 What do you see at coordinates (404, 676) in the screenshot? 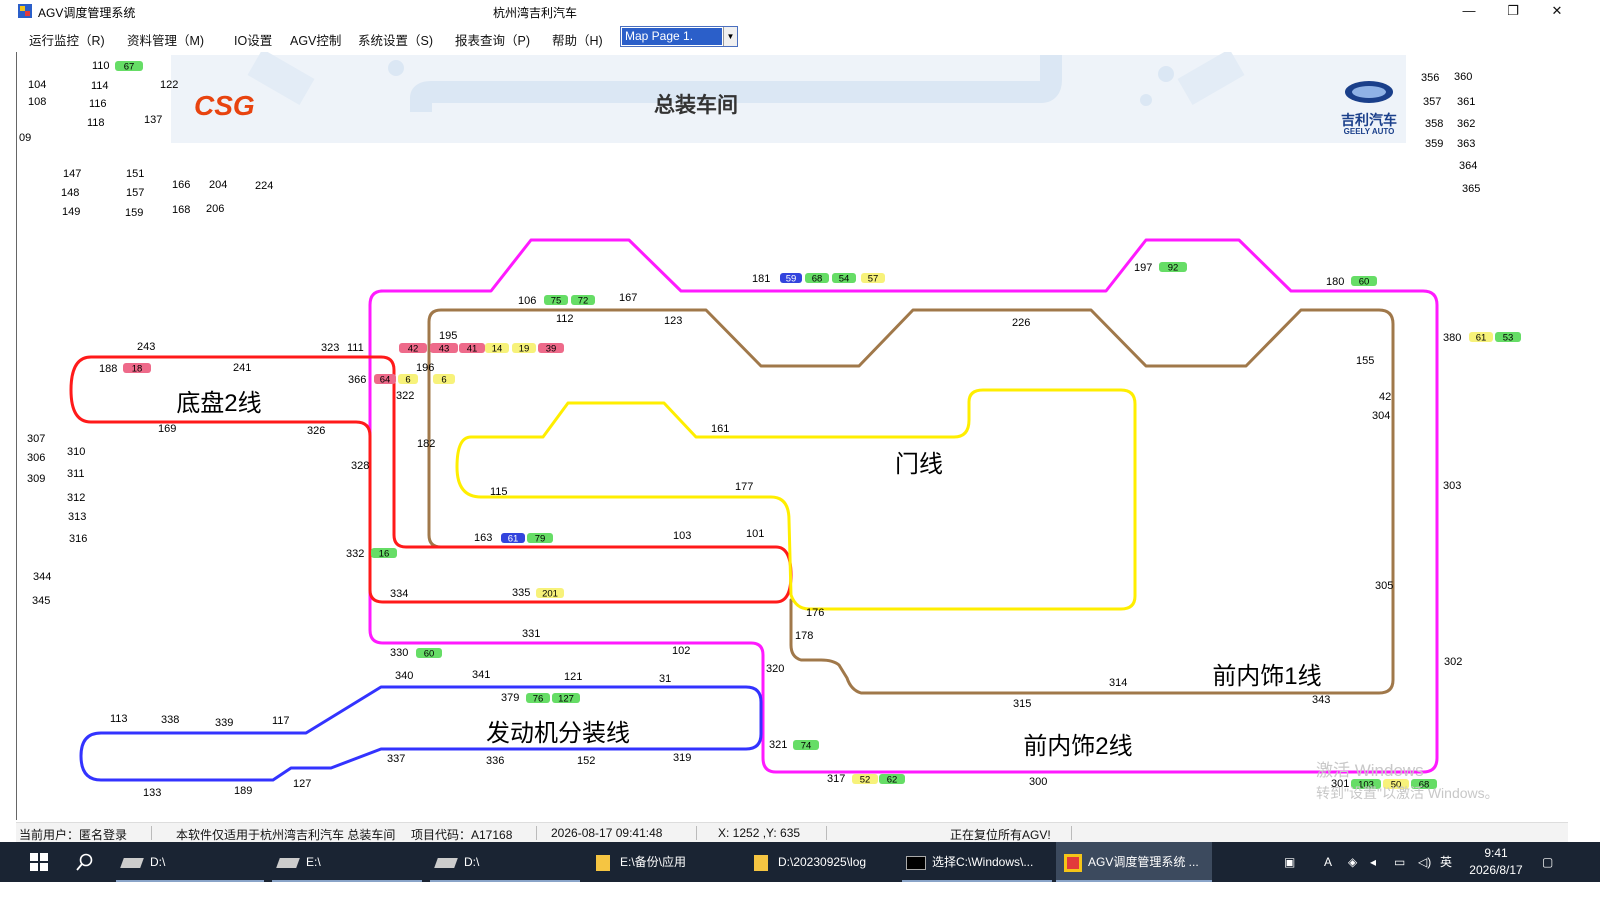
I see `station-label: 340` at bounding box center [404, 676].